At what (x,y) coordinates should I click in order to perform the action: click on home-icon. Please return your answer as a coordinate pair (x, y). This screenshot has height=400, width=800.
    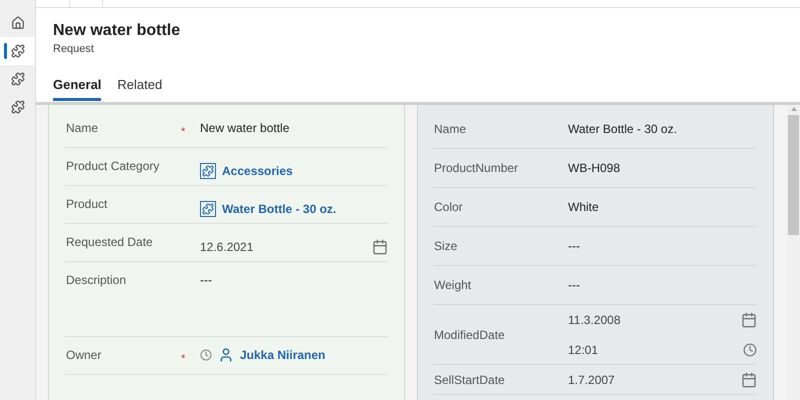
    Looking at the image, I should click on (17, 23).